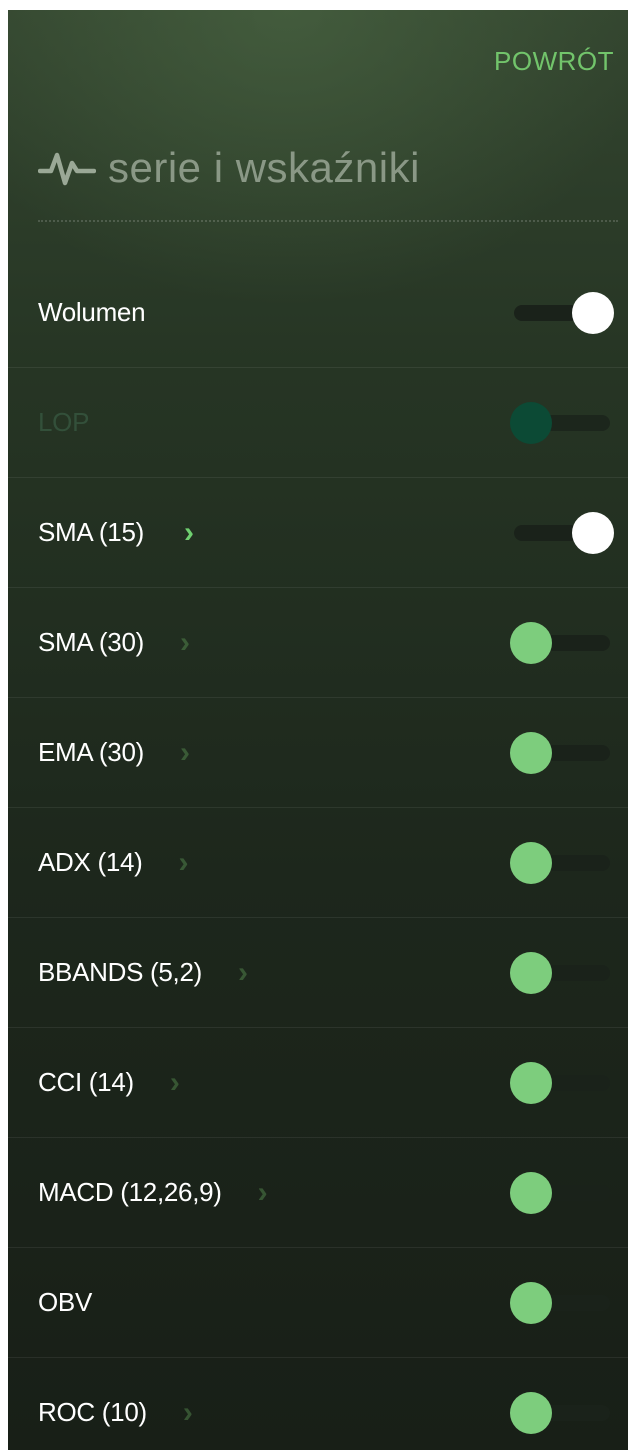  I want to click on page-title: serie i wskaźniki, so click(264, 167).